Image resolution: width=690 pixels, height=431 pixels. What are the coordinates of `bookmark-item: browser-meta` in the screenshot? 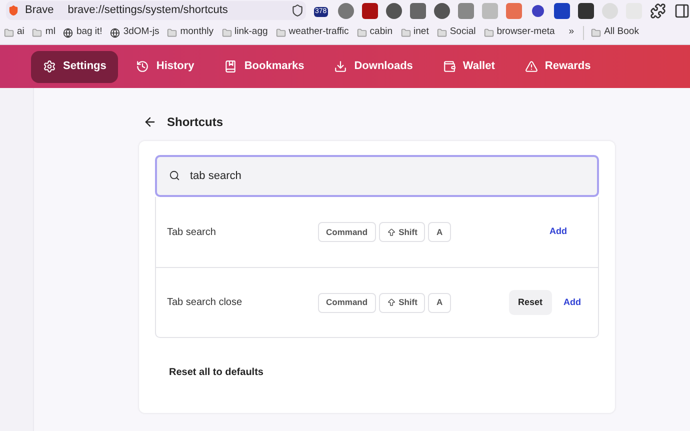 It's located at (519, 32).